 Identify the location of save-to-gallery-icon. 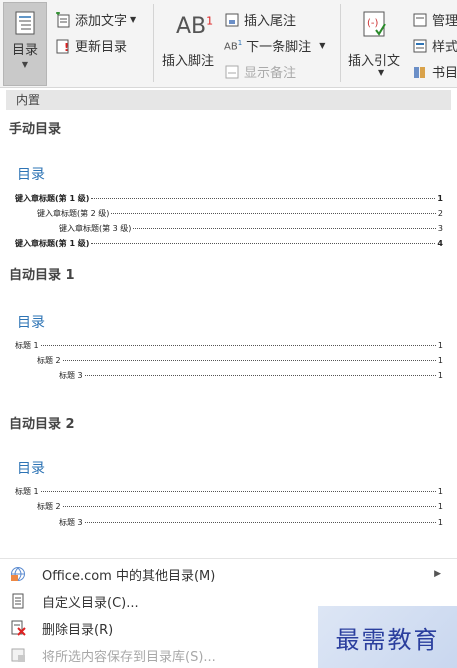
(18, 655).